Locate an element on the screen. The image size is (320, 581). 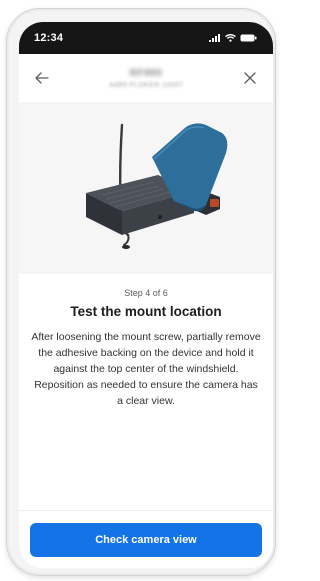
footer-bar: Check camera view is located at coordinates (146, 539).